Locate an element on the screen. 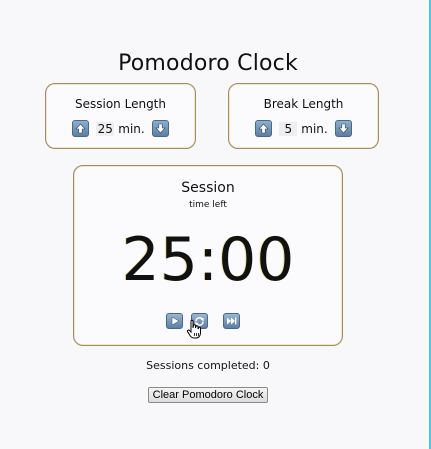 The image size is (431, 449). play-button is located at coordinates (174, 321).